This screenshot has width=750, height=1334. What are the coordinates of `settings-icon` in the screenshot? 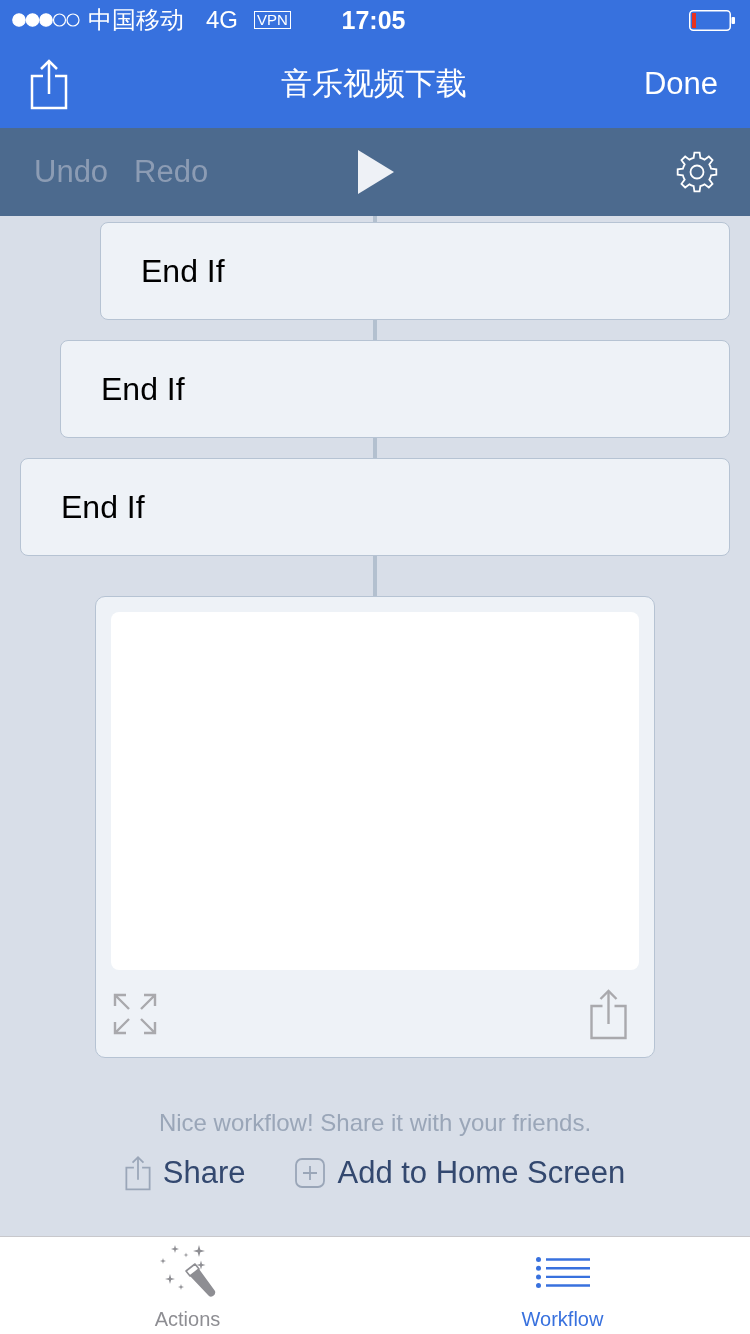 It's located at (697, 172).